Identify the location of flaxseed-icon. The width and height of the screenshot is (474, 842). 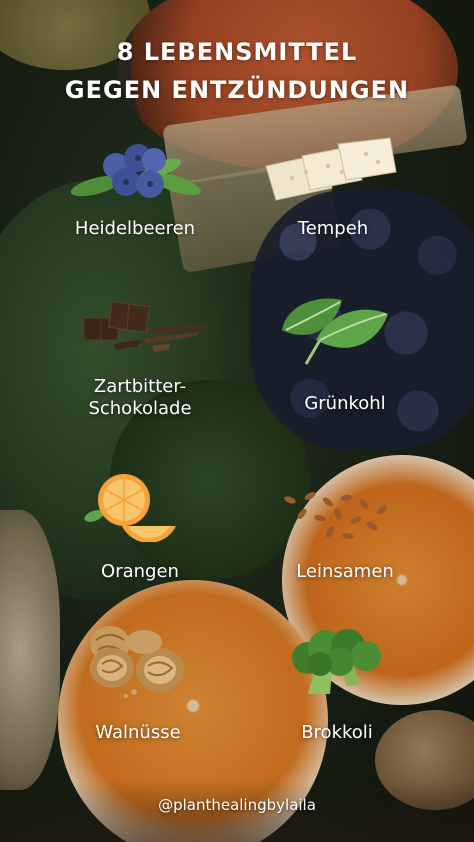
(335, 516).